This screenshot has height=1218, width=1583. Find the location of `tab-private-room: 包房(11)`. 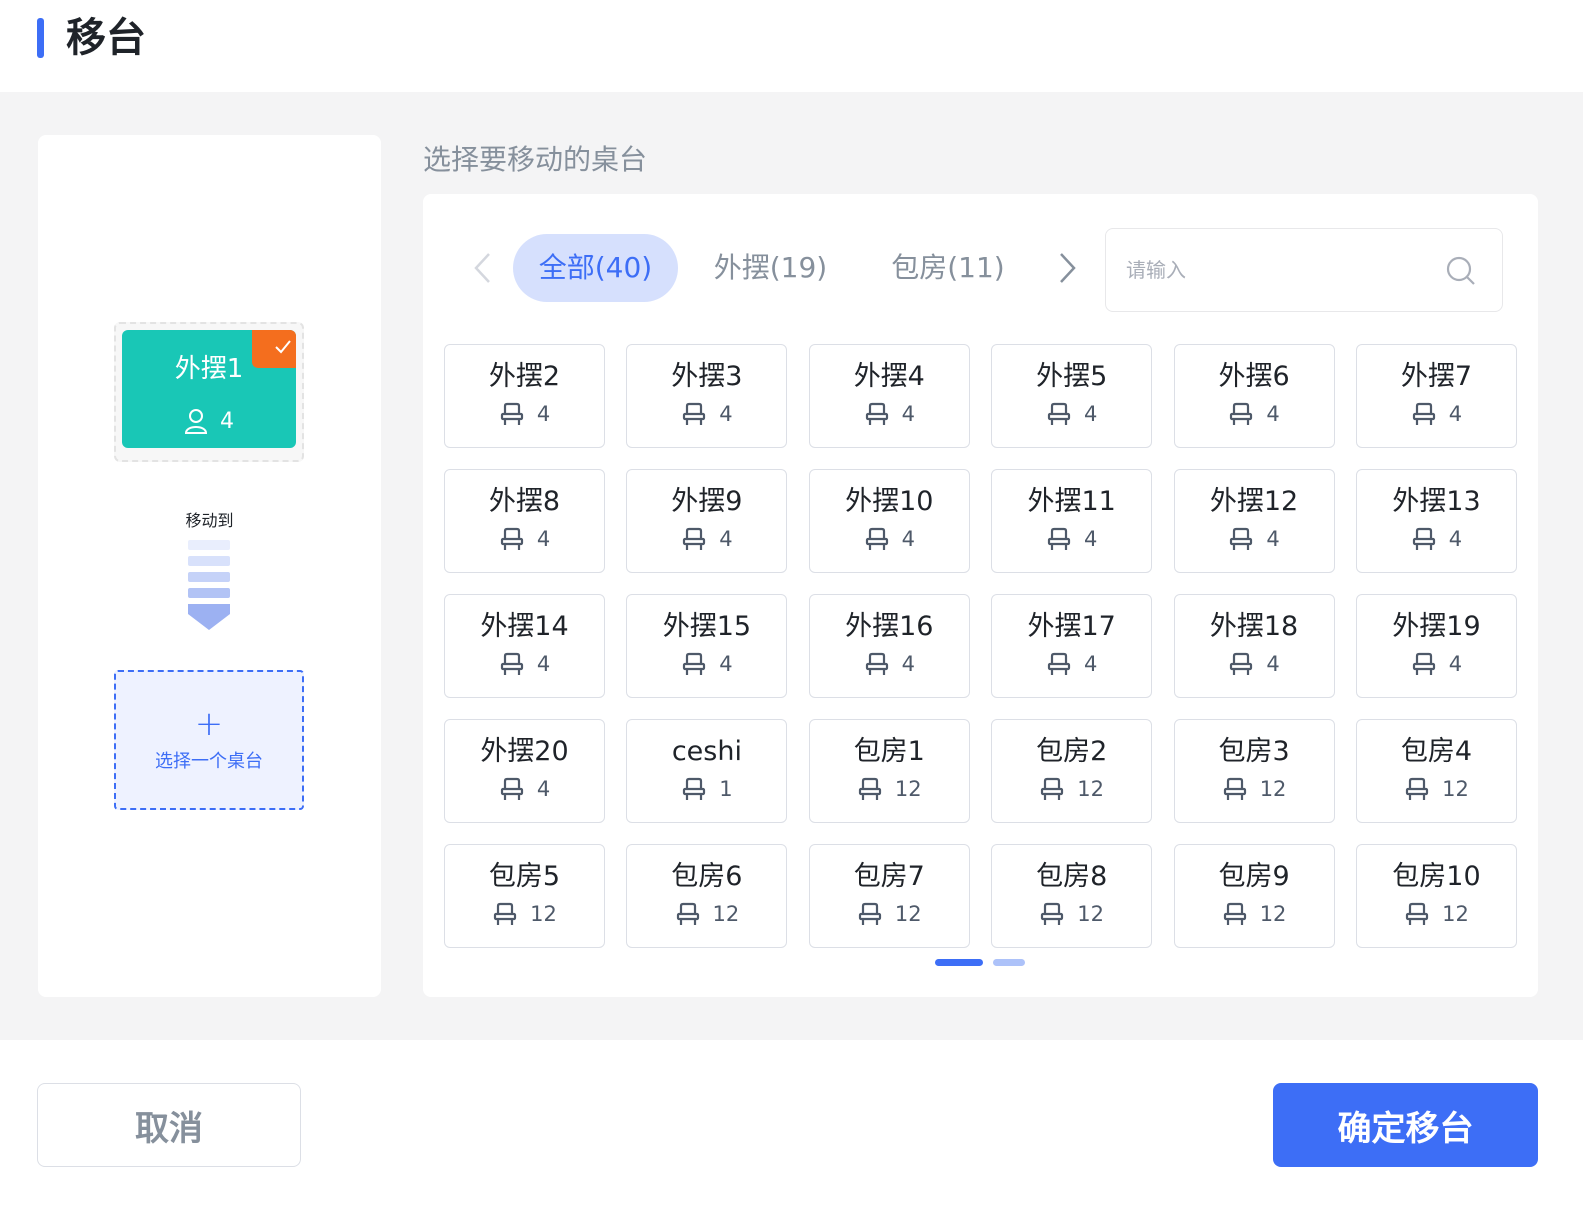

tab-private-room: 包房(11) is located at coordinates (948, 268).